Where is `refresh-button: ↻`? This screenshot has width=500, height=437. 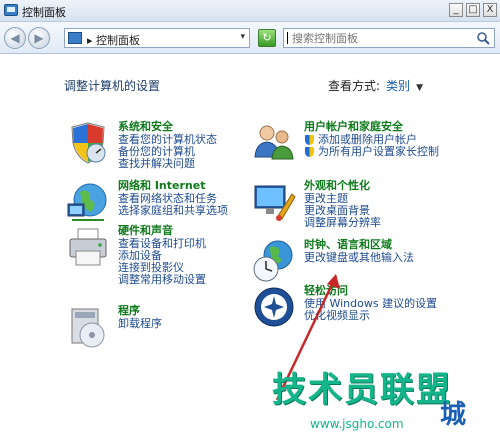 refresh-button: ↻ is located at coordinates (267, 38).